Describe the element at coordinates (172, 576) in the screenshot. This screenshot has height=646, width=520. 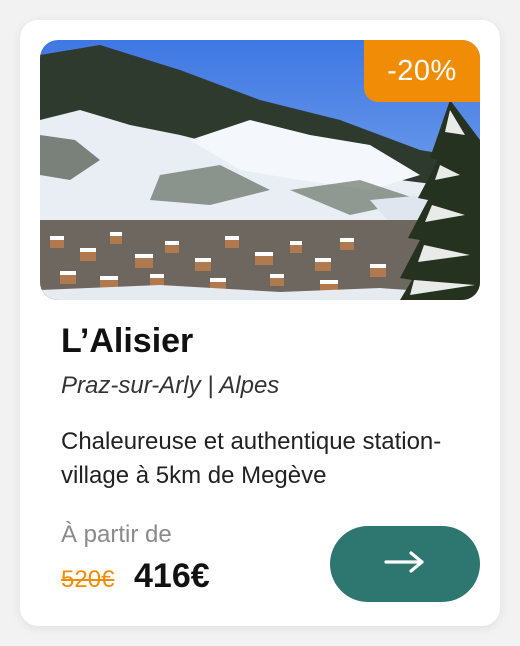
I see `new-price: 416€` at that location.